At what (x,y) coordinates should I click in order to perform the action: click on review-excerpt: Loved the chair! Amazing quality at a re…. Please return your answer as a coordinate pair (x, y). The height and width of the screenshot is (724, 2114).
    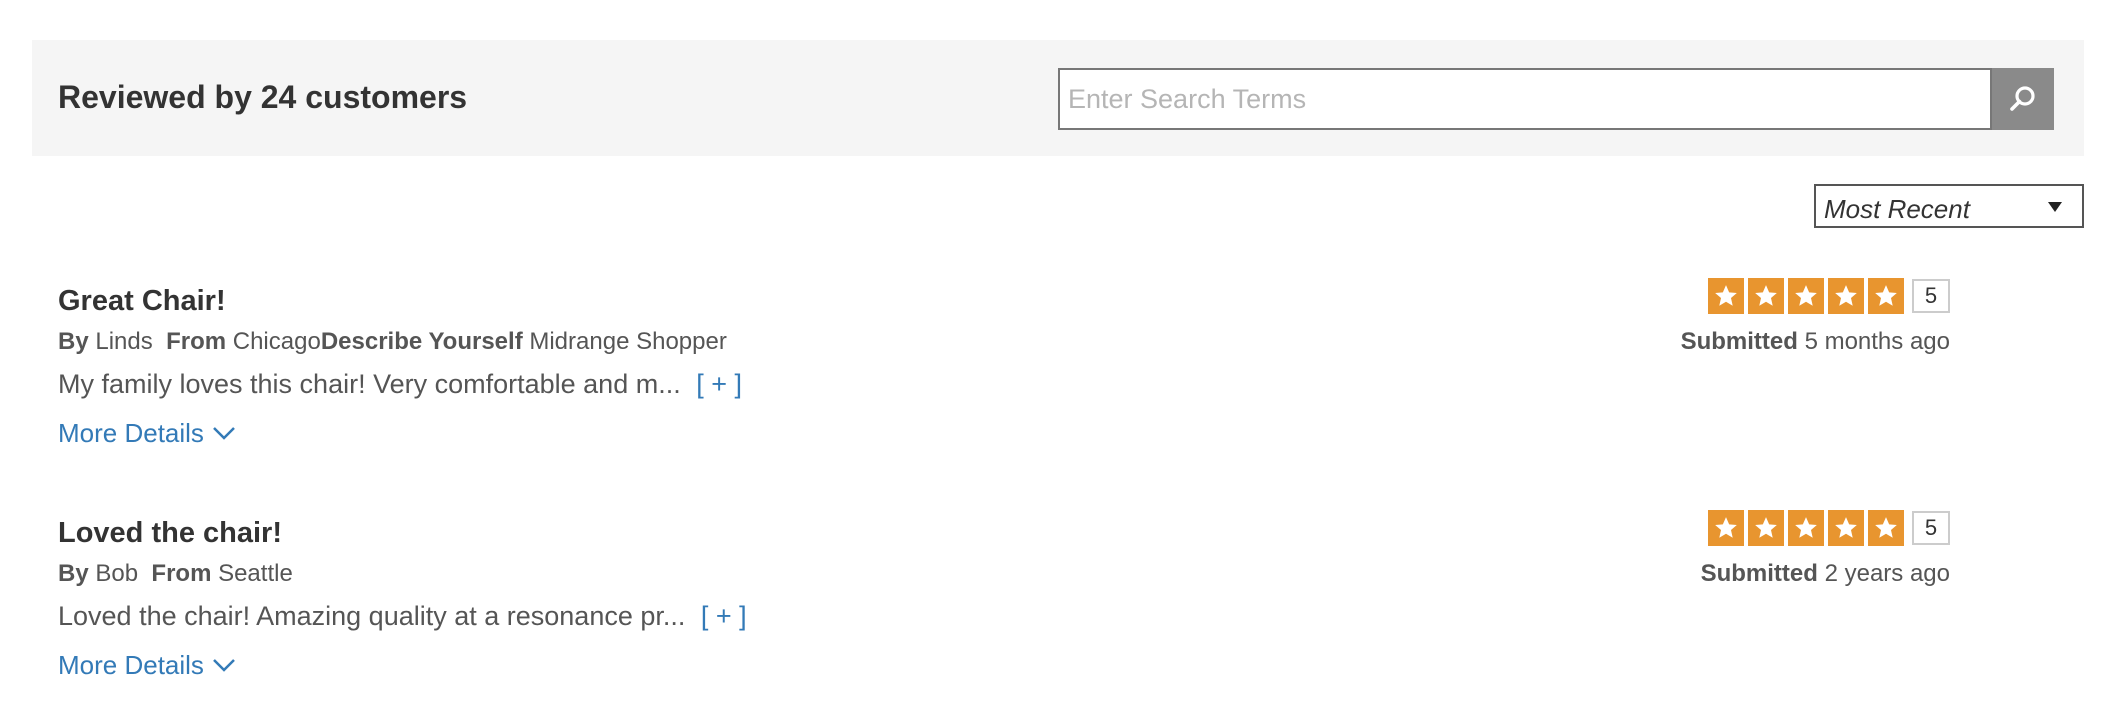
    Looking at the image, I should click on (372, 616).